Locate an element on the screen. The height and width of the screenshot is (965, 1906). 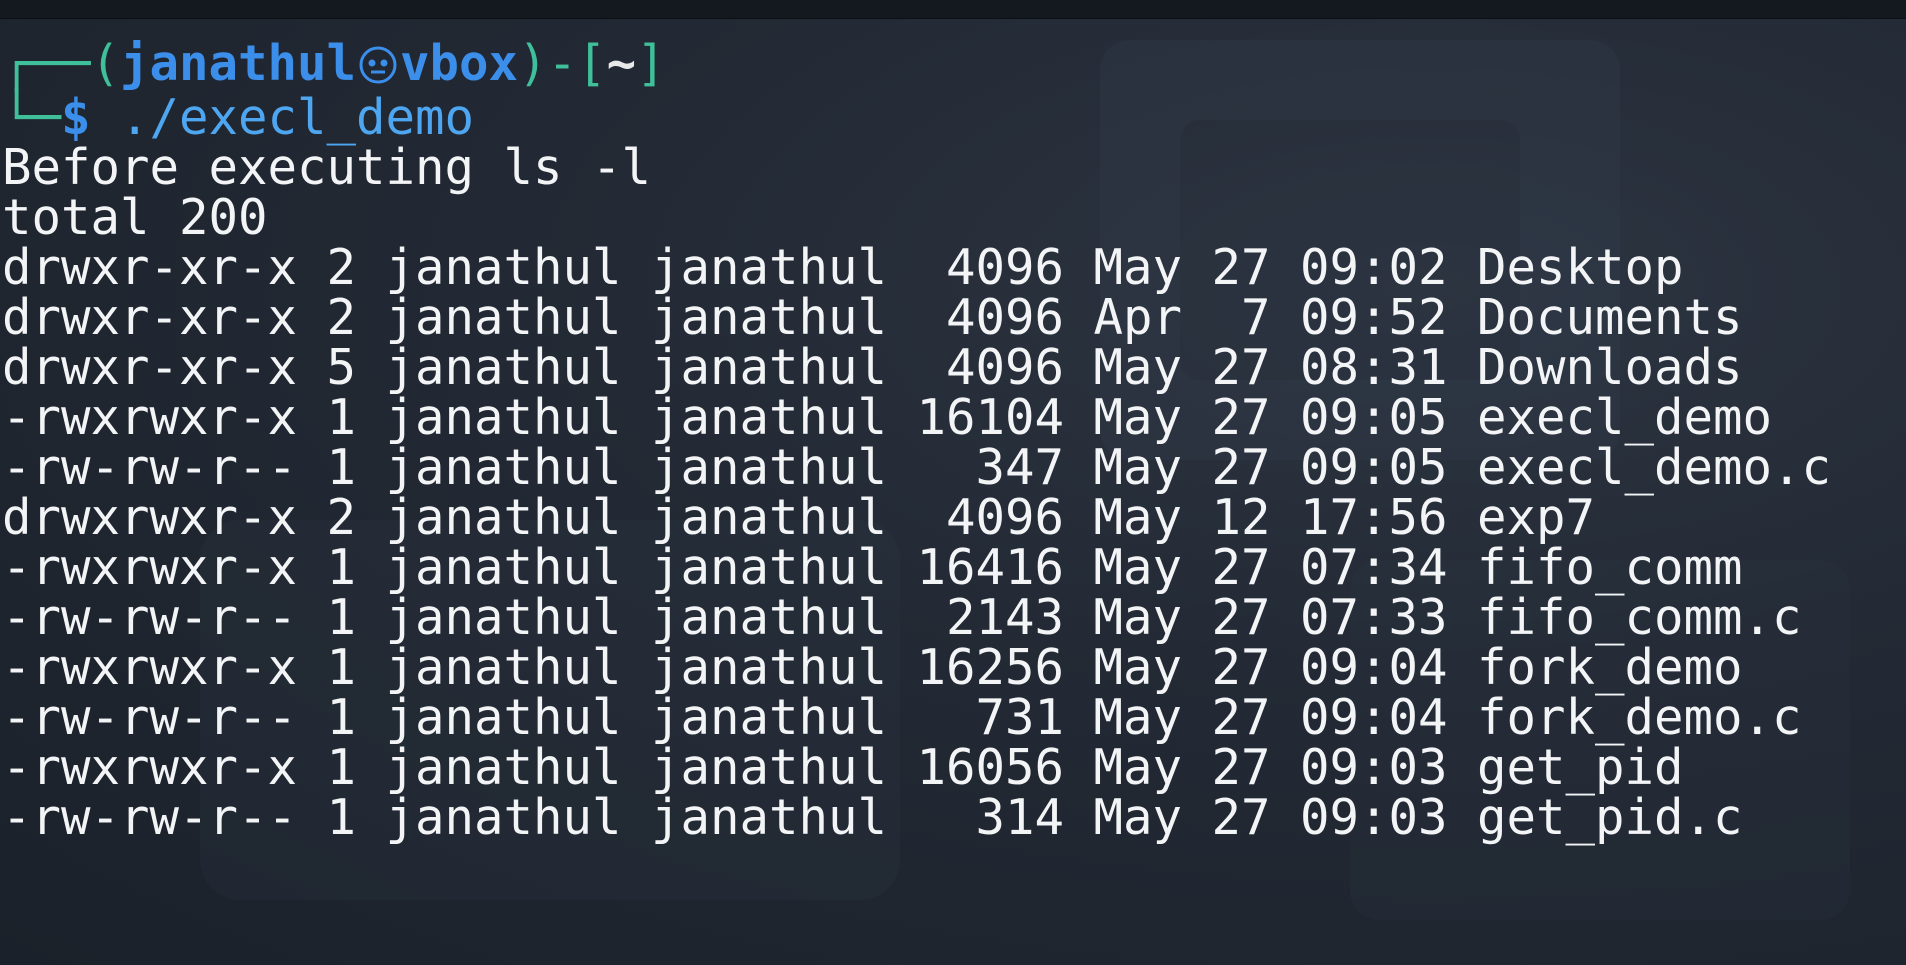
prompt-directory: ~ is located at coordinates (621, 63).